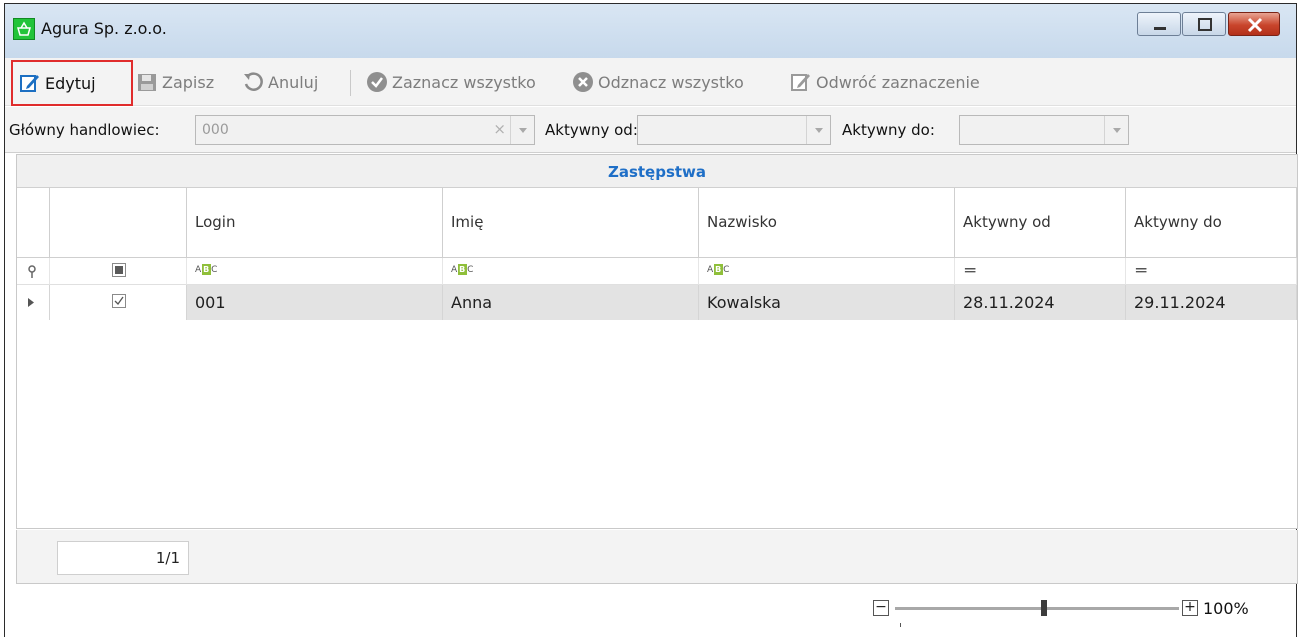 This screenshot has height=639, width=1301. What do you see at coordinates (188, 82) in the screenshot?
I see `save-label: Zapisz` at bounding box center [188, 82].